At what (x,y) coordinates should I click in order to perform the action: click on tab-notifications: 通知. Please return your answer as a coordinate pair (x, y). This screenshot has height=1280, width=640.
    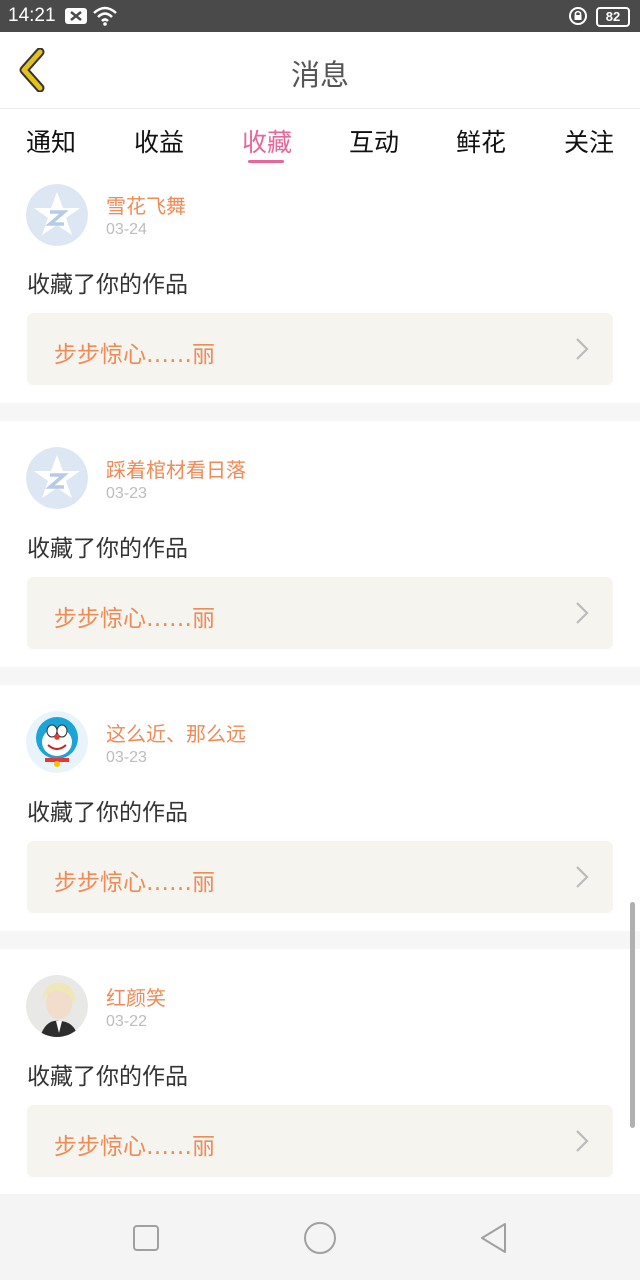
    Looking at the image, I should click on (51, 141).